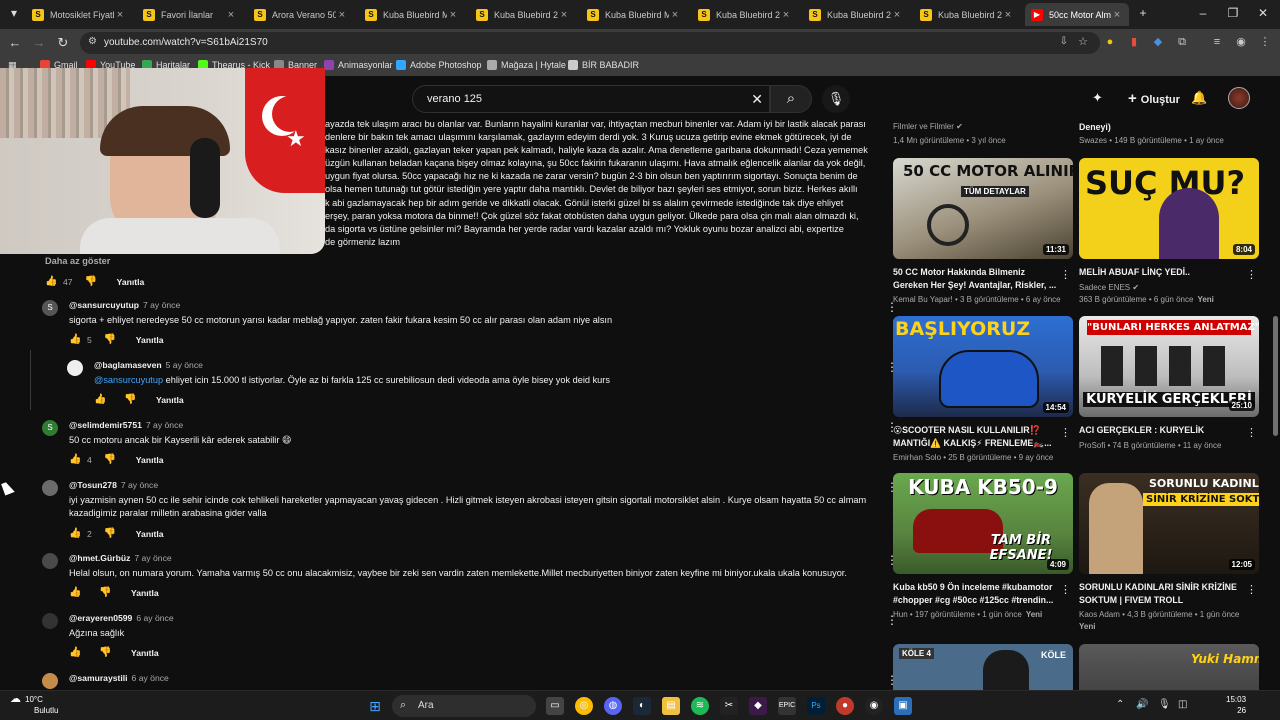 The width and height of the screenshot is (1280, 720). What do you see at coordinates (1263, 13) in the screenshot?
I see `close-window-icon: ✕` at bounding box center [1263, 13].